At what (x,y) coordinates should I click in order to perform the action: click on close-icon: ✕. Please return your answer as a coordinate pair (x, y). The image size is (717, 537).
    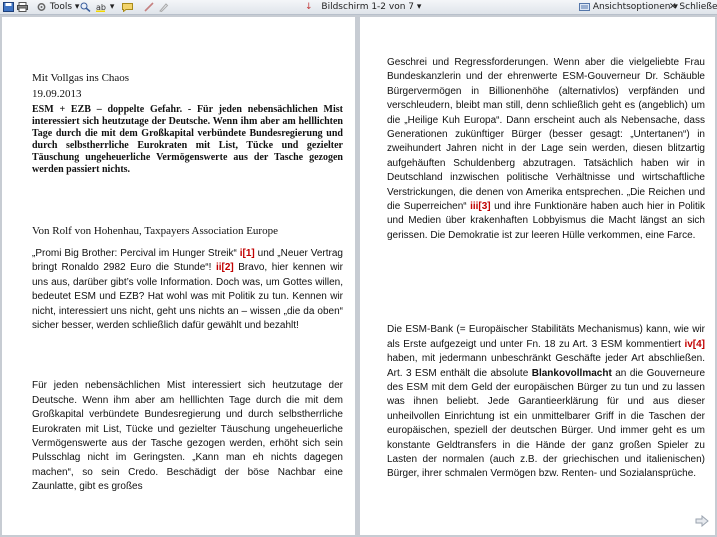
    Looking at the image, I should click on (673, 7).